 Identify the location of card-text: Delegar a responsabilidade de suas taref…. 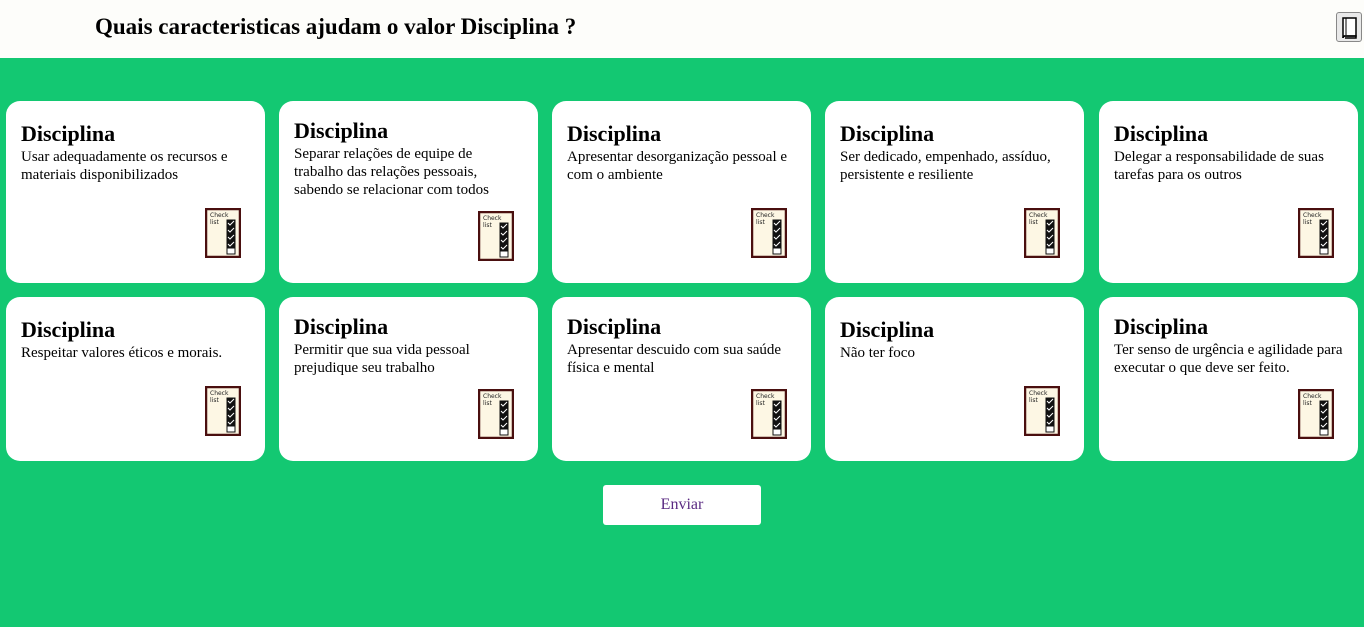
(1219, 166).